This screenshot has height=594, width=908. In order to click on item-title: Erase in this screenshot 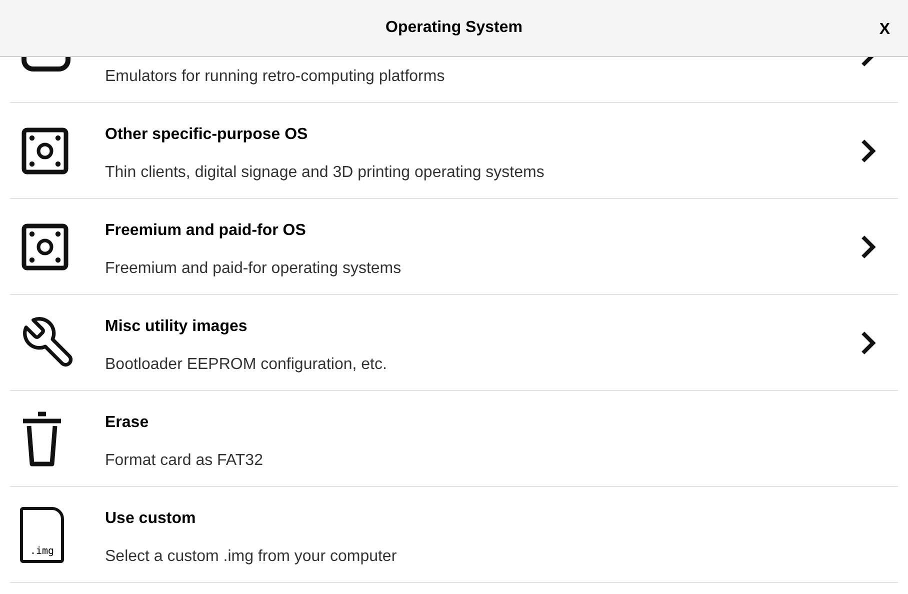, I will do `click(127, 423)`.